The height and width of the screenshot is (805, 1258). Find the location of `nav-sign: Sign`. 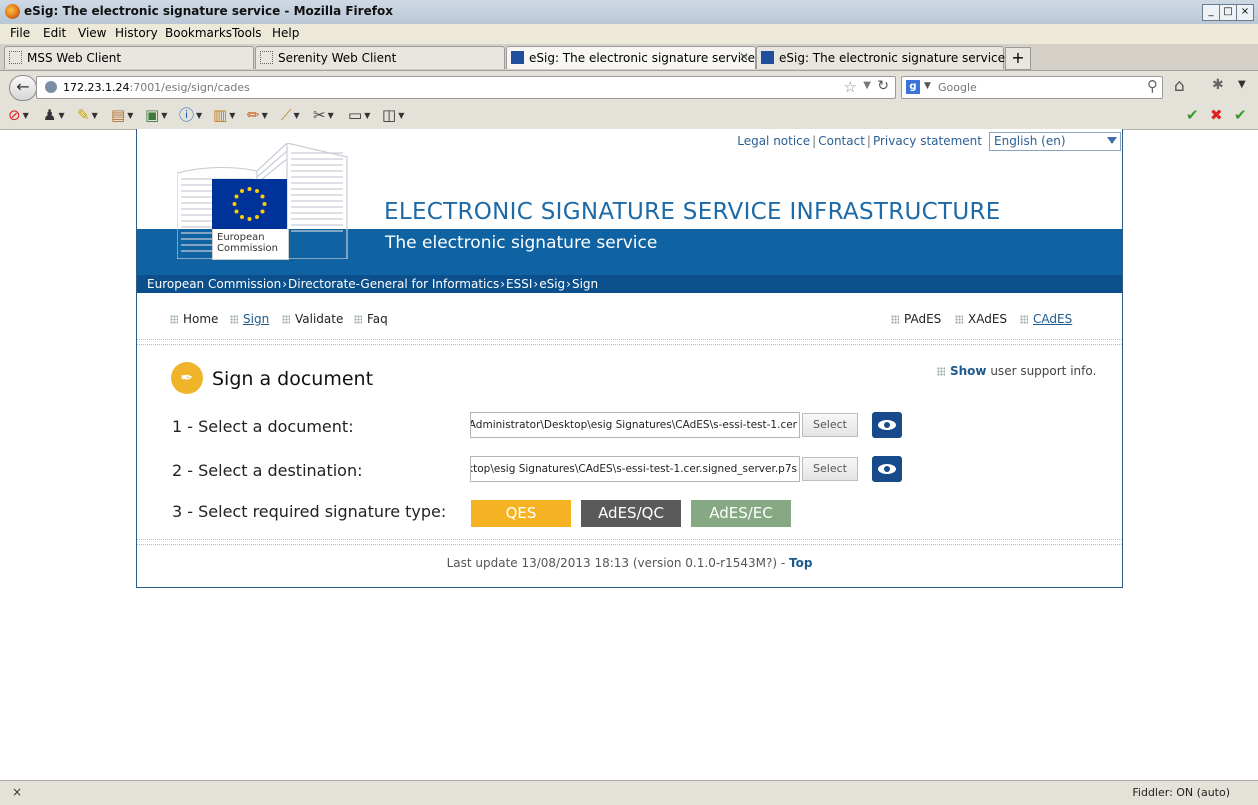

nav-sign: Sign is located at coordinates (249, 319).